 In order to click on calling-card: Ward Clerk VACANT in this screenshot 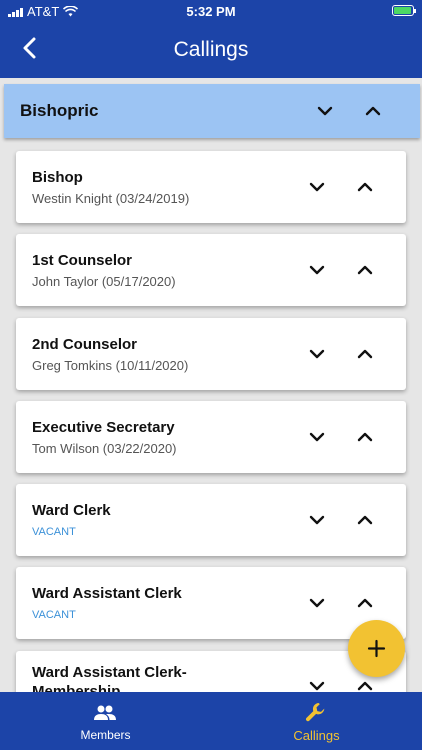, I will do `click(211, 520)`.